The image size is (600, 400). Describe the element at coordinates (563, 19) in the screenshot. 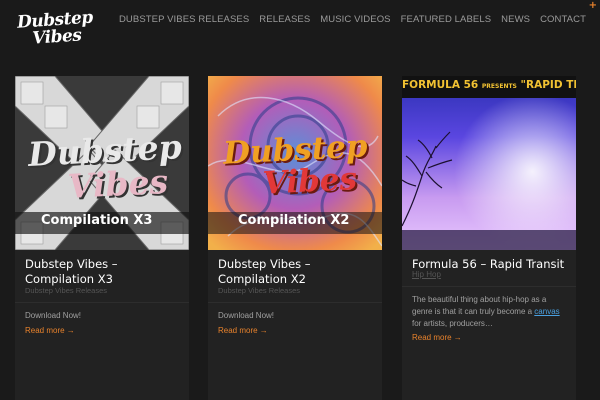

I see `nav-contact: CONTACT` at that location.